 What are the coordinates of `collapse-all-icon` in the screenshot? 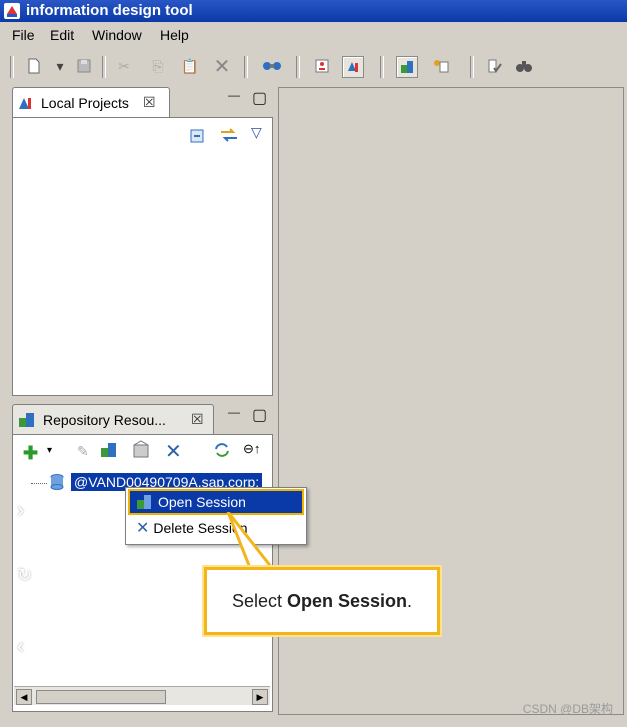 It's located at (197, 137).